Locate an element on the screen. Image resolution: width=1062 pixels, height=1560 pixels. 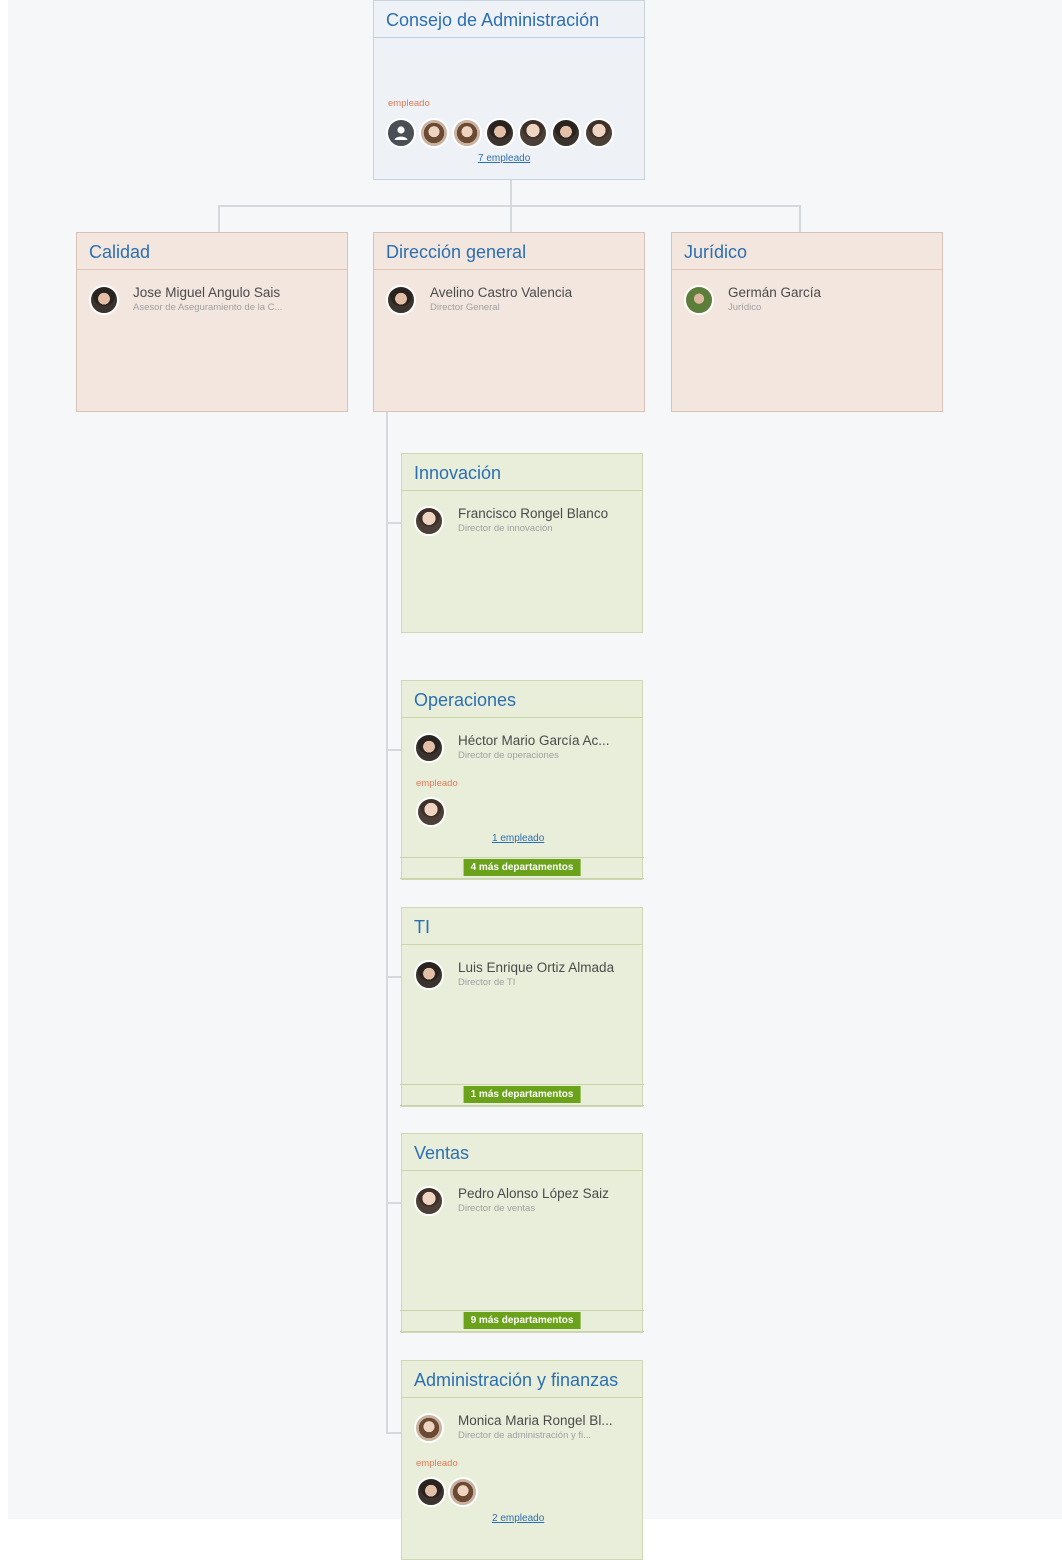
more-departments-band: 9 más departamentos is located at coordinates (522, 1321).